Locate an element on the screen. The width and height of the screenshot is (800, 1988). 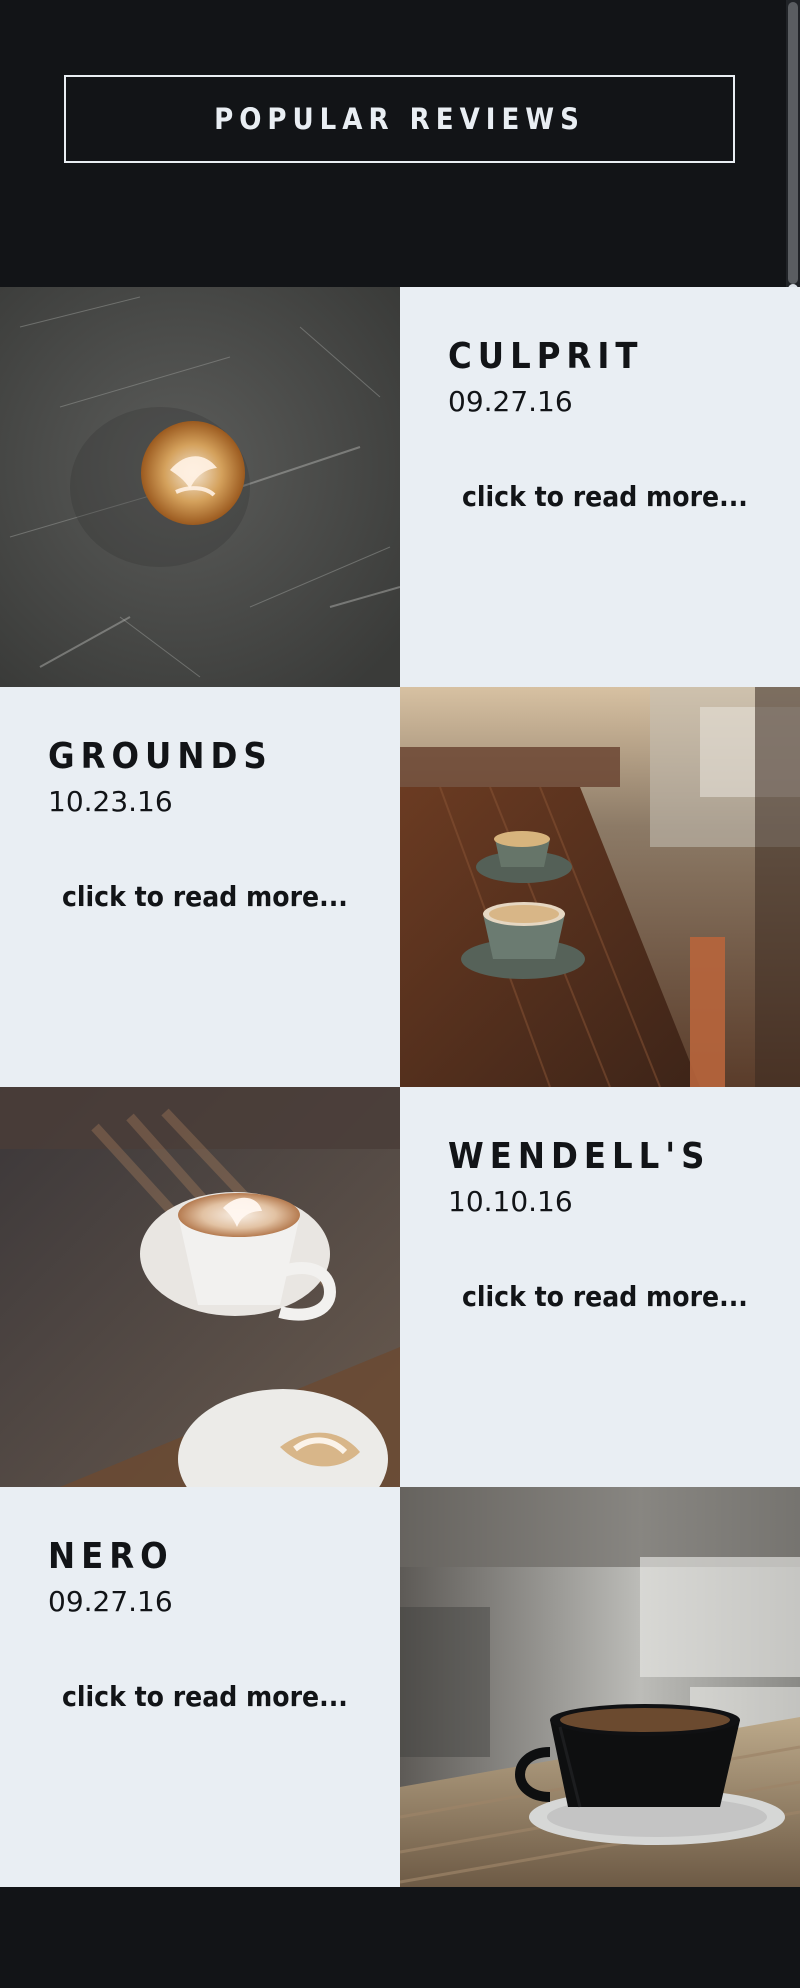
latte-and-pastry-image is located at coordinates (200, 1287).